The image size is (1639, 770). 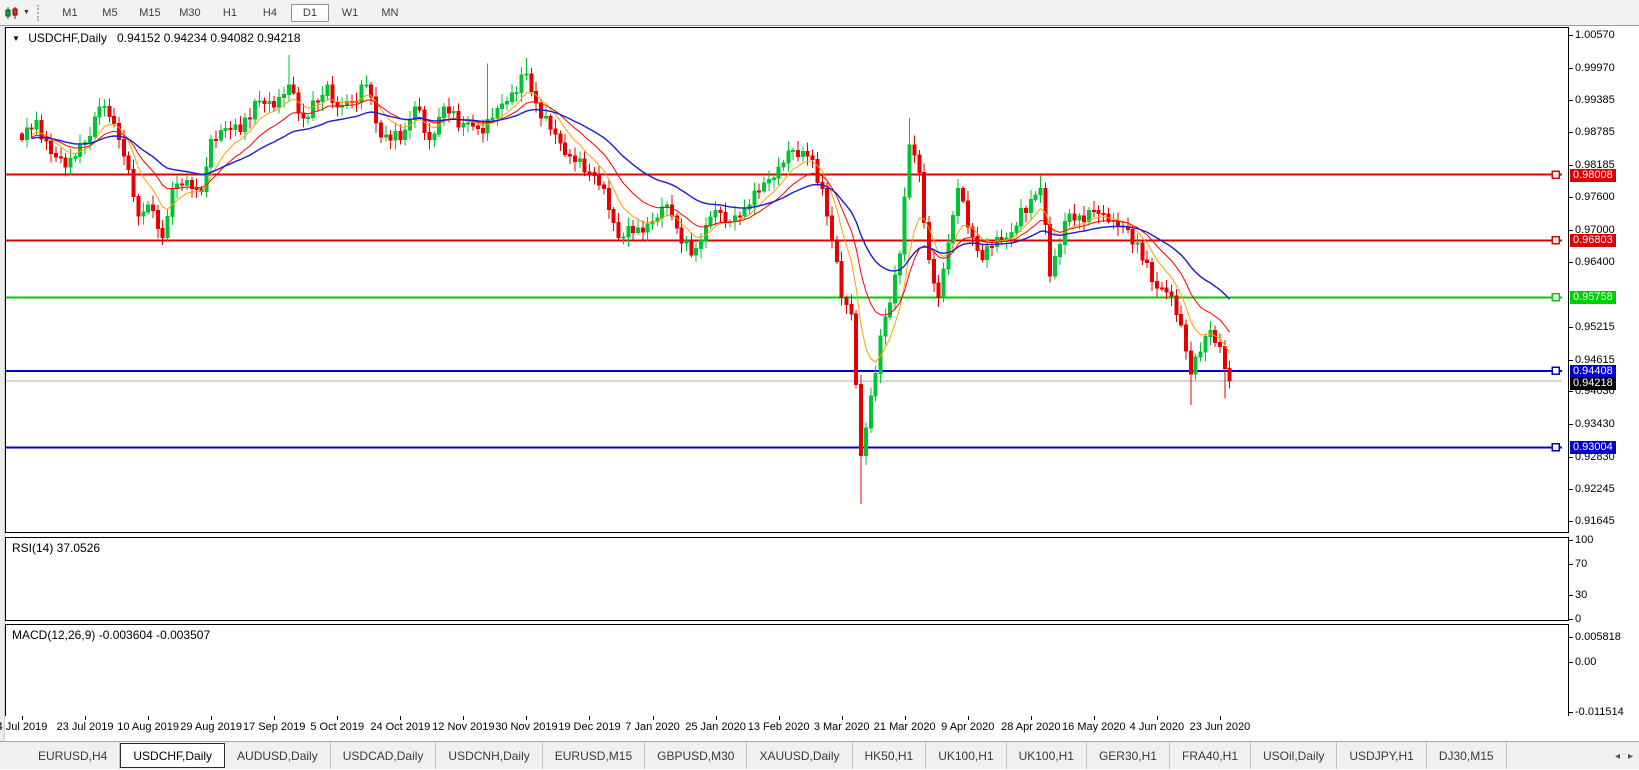 What do you see at coordinates (309, 12) in the screenshot?
I see `timeframe-button-D1: D1` at bounding box center [309, 12].